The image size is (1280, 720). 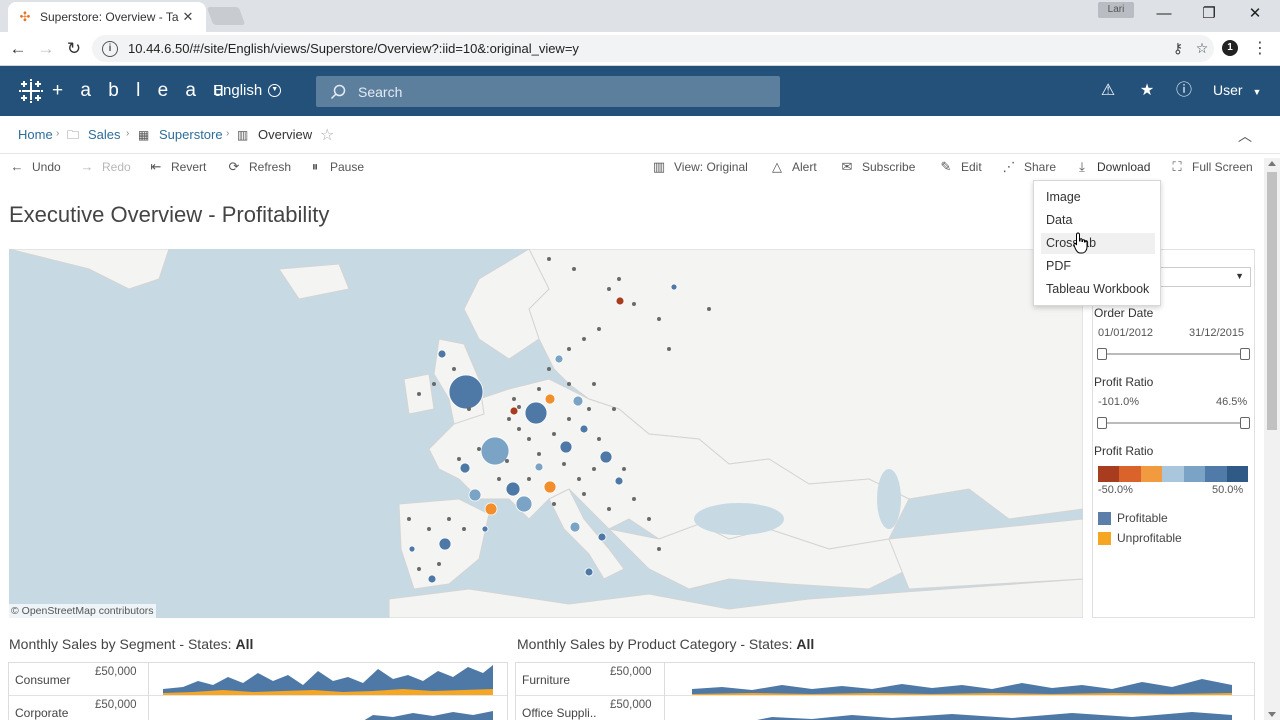 I want to click on map-attribution: © OpenStreetMap contributors, so click(x=82, y=611).